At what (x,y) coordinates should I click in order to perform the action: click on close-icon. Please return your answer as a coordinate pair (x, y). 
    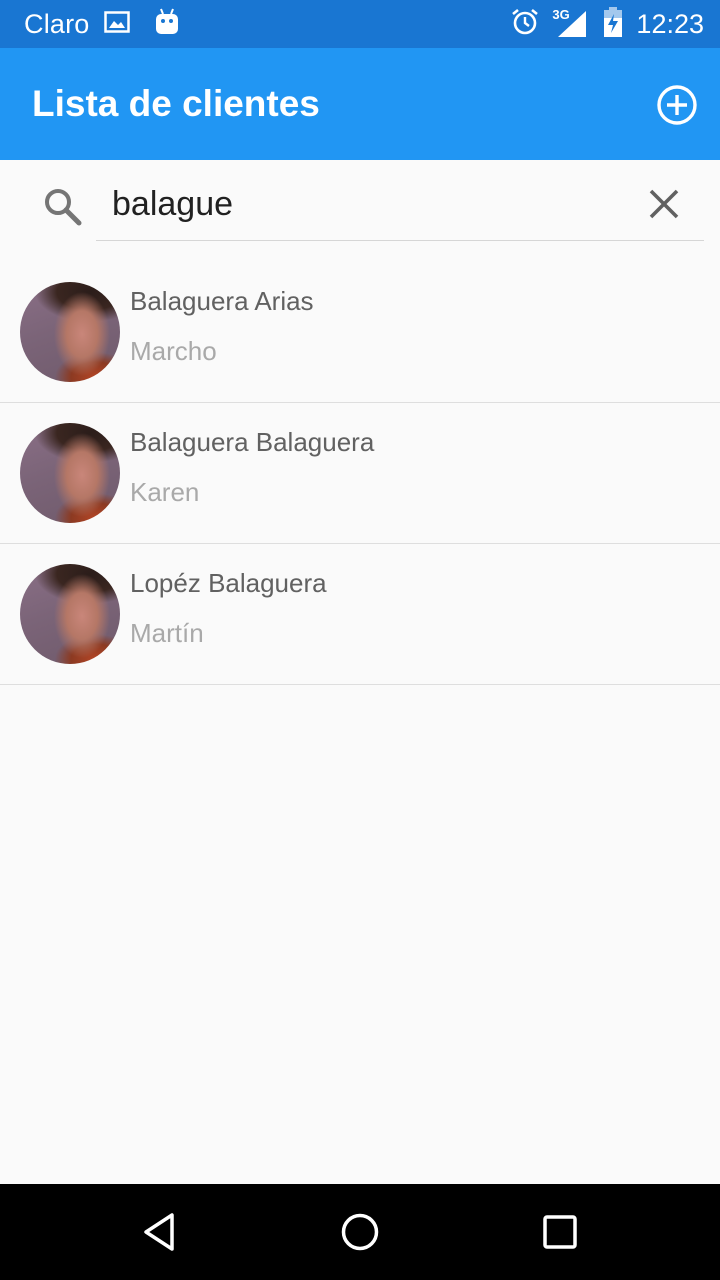
    Looking at the image, I should click on (664, 204).